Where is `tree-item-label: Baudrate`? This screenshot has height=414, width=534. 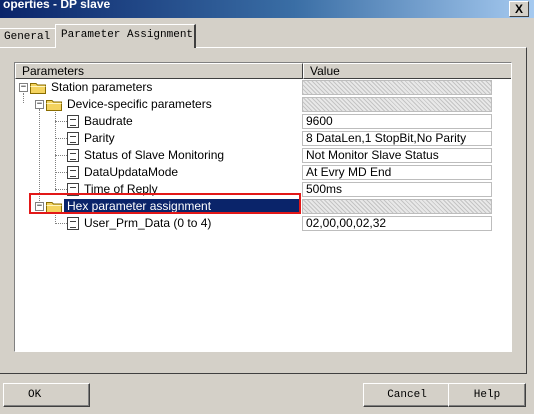 tree-item-label: Baudrate is located at coordinates (108, 121).